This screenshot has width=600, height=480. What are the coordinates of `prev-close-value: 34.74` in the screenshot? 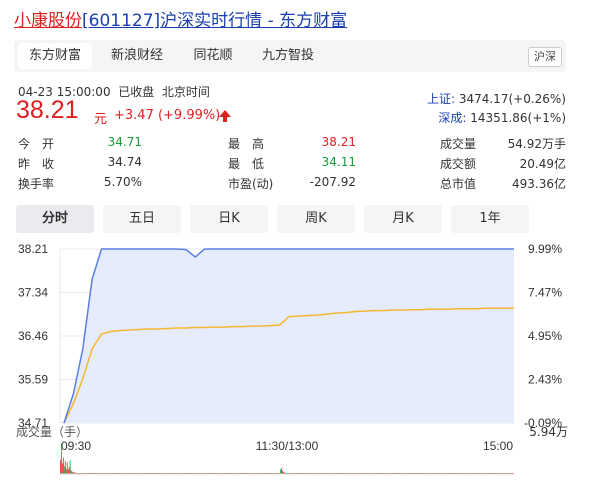 It's located at (124, 162).